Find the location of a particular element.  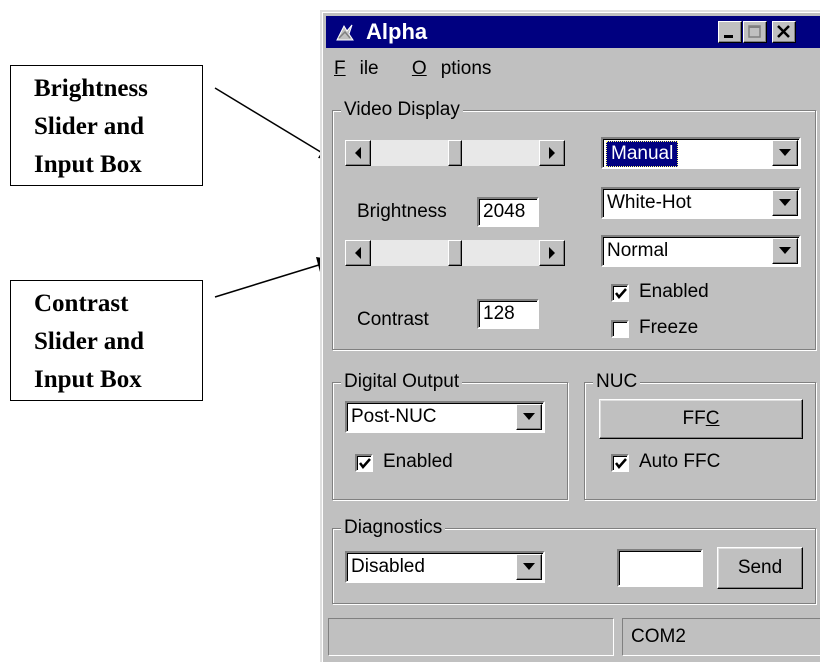

menu-bar: File Options is located at coordinates (426, 72).